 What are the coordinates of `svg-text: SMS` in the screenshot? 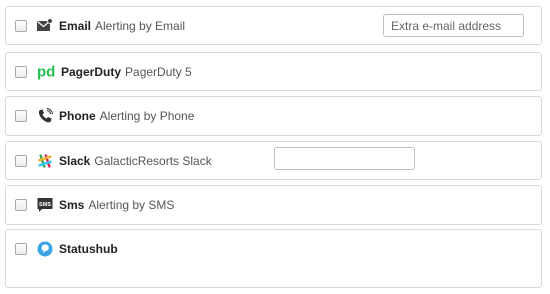 It's located at (45, 205).